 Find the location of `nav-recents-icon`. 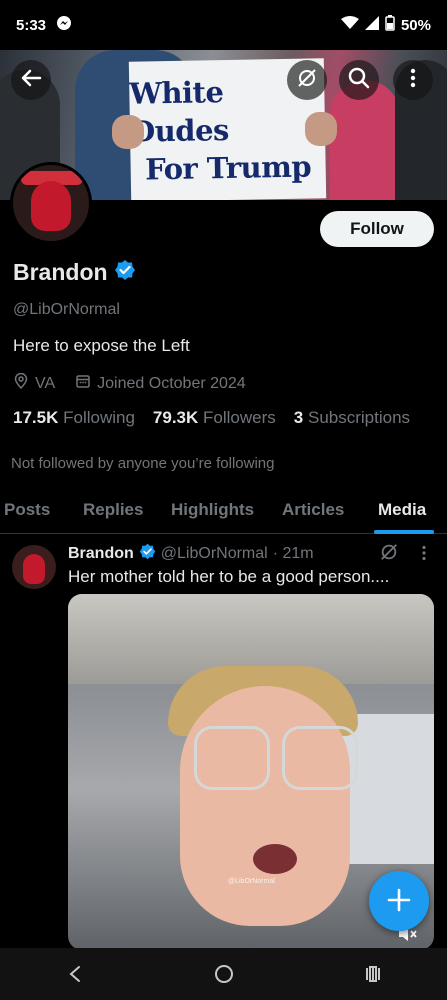

nav-recents-icon is located at coordinates (373, 974).